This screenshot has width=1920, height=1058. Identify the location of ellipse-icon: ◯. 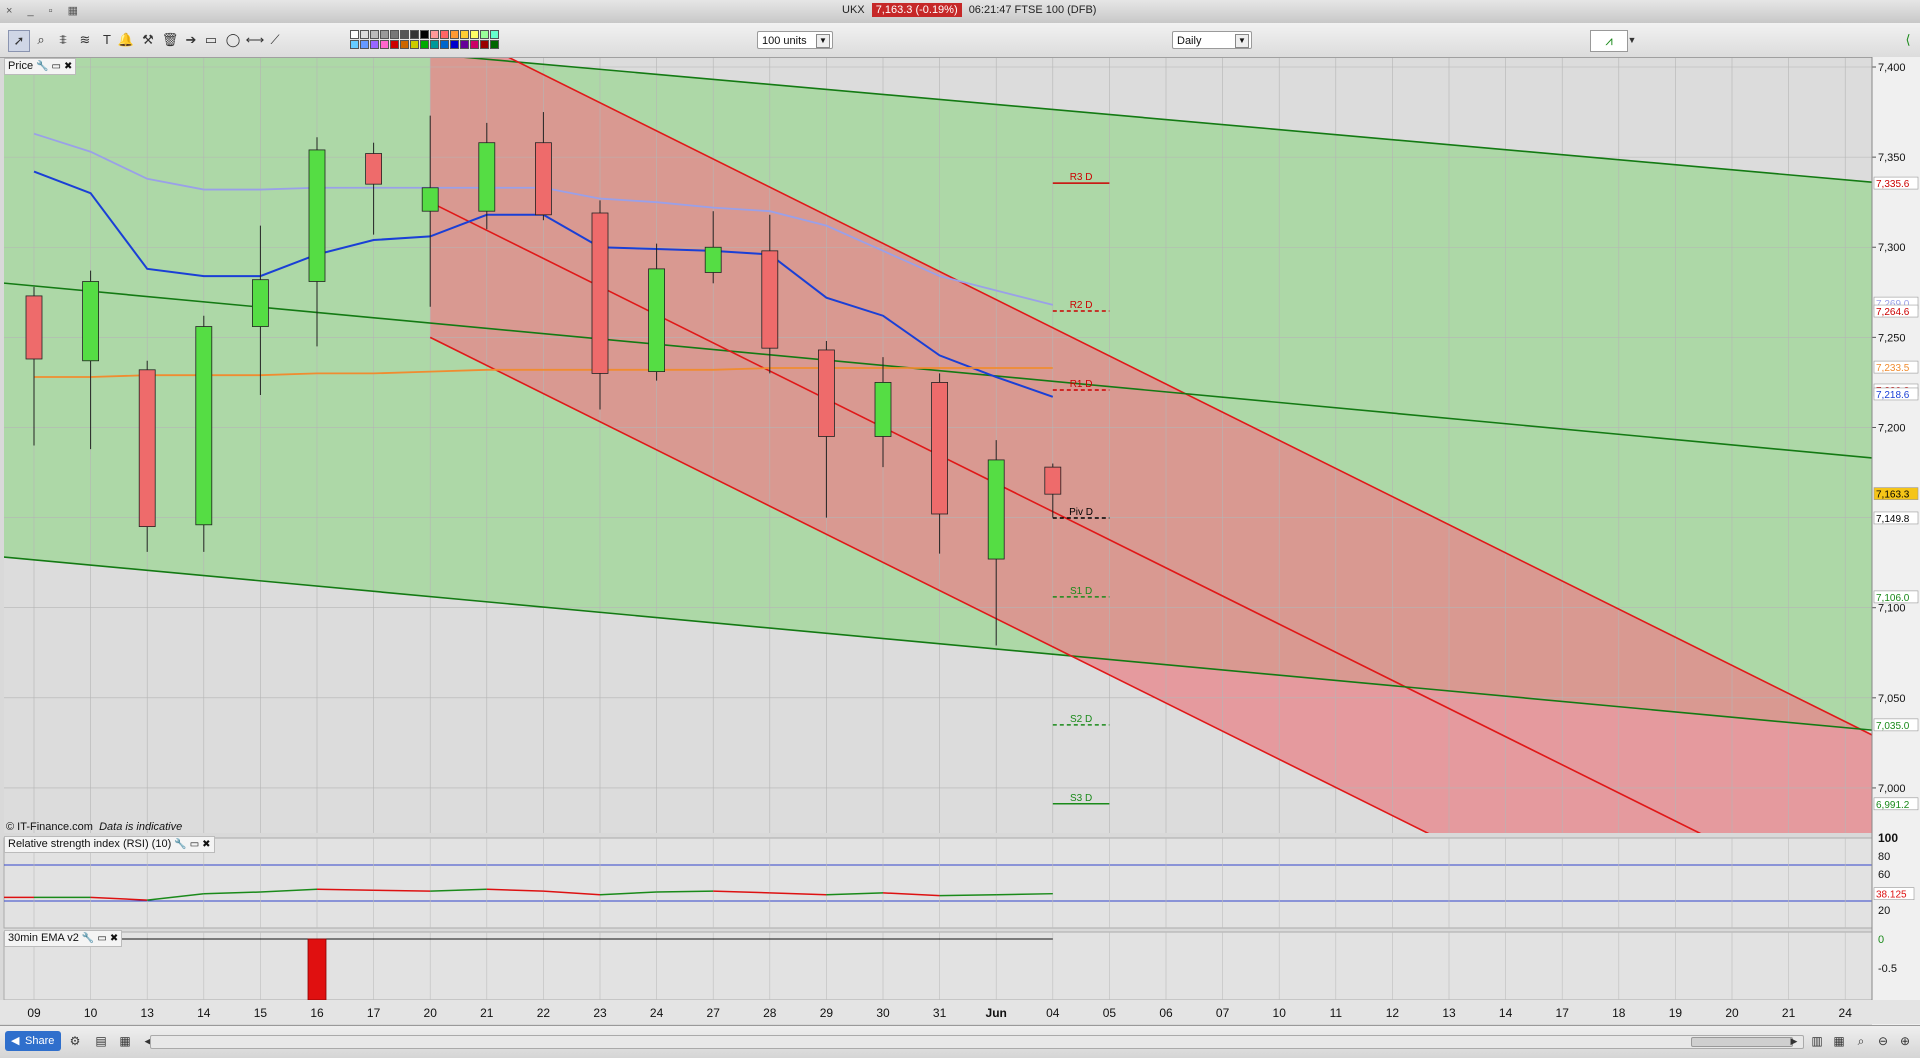
(233, 40).